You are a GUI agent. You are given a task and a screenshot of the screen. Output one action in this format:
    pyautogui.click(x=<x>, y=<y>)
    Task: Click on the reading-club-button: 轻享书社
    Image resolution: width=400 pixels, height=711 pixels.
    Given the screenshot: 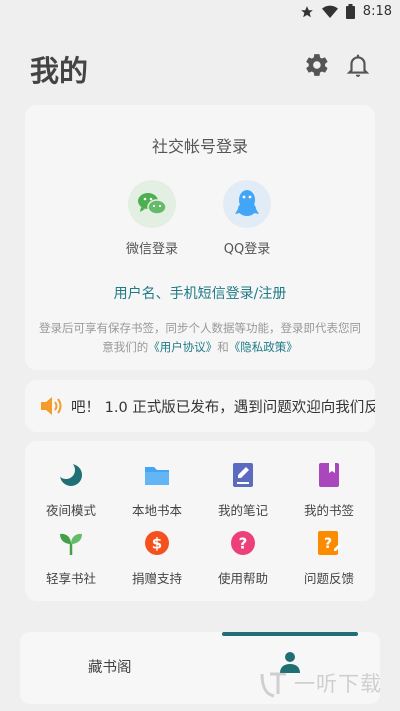 What is the action you would take?
    pyautogui.click(x=71, y=558)
    